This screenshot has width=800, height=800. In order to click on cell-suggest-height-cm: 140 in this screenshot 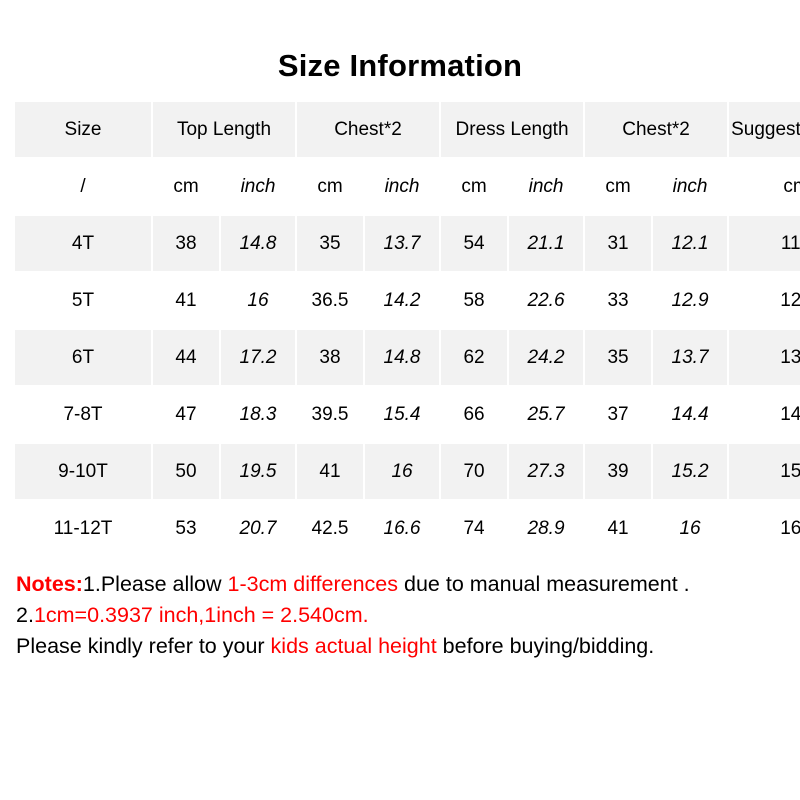, I will do `click(764, 414)`.